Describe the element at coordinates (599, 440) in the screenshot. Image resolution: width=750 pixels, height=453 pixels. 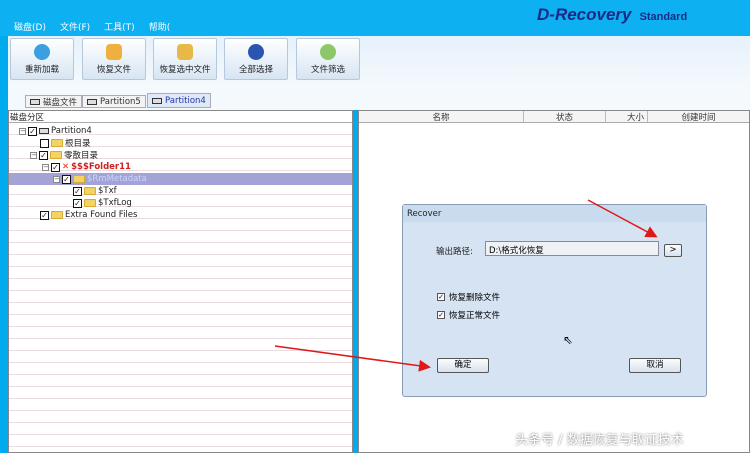
I see `watermark: 头条号 / 数据恢复与取证技术` at that location.